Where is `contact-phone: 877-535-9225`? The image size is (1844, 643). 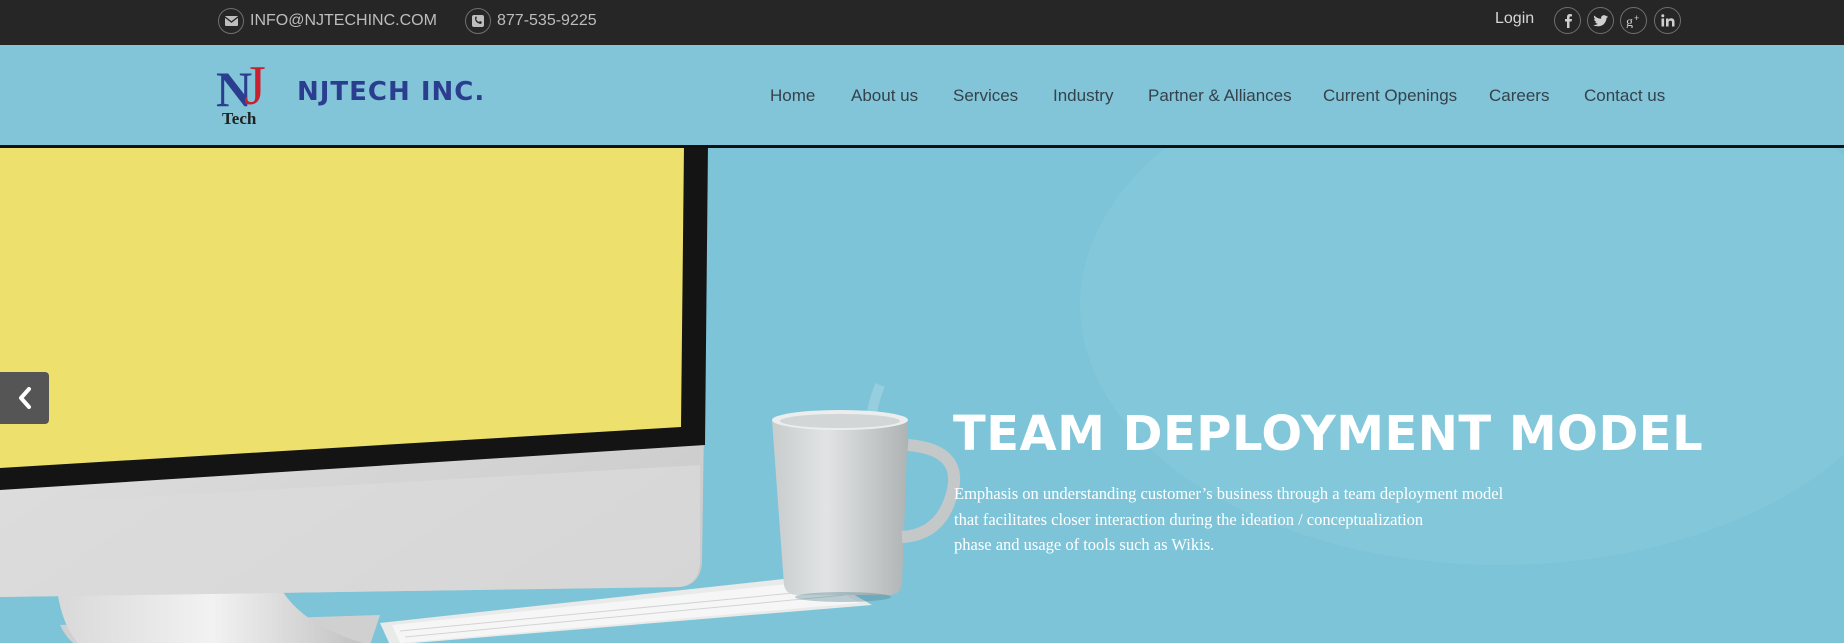
contact-phone: 877-535-9225 is located at coordinates (531, 21).